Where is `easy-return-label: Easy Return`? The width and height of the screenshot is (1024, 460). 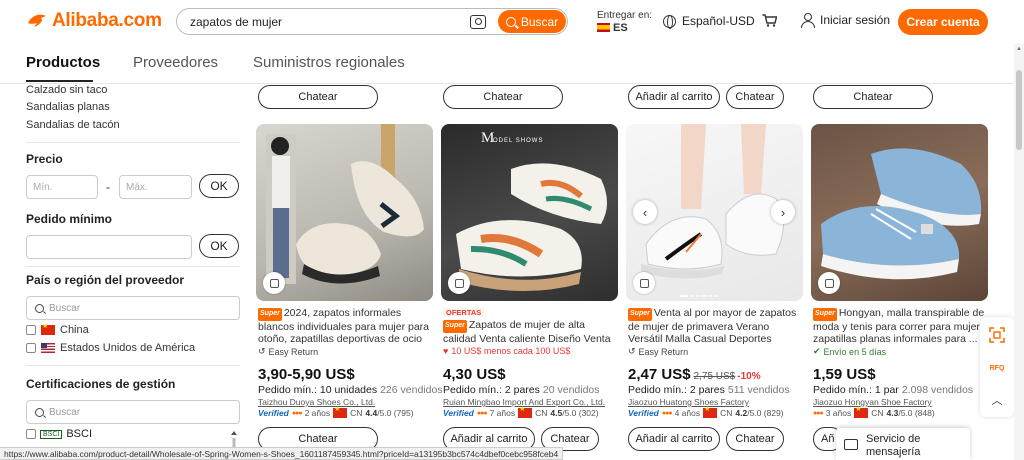 easy-return-label: Easy Return is located at coordinates (293, 351).